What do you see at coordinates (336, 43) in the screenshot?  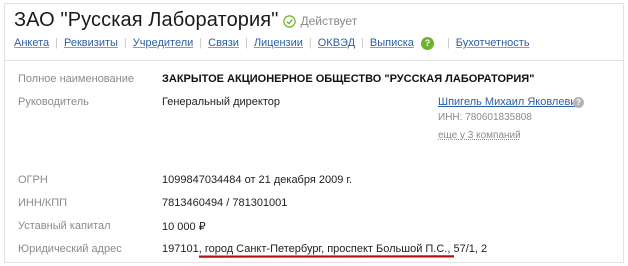 I see `tab-okved: ОКВЭД` at bounding box center [336, 43].